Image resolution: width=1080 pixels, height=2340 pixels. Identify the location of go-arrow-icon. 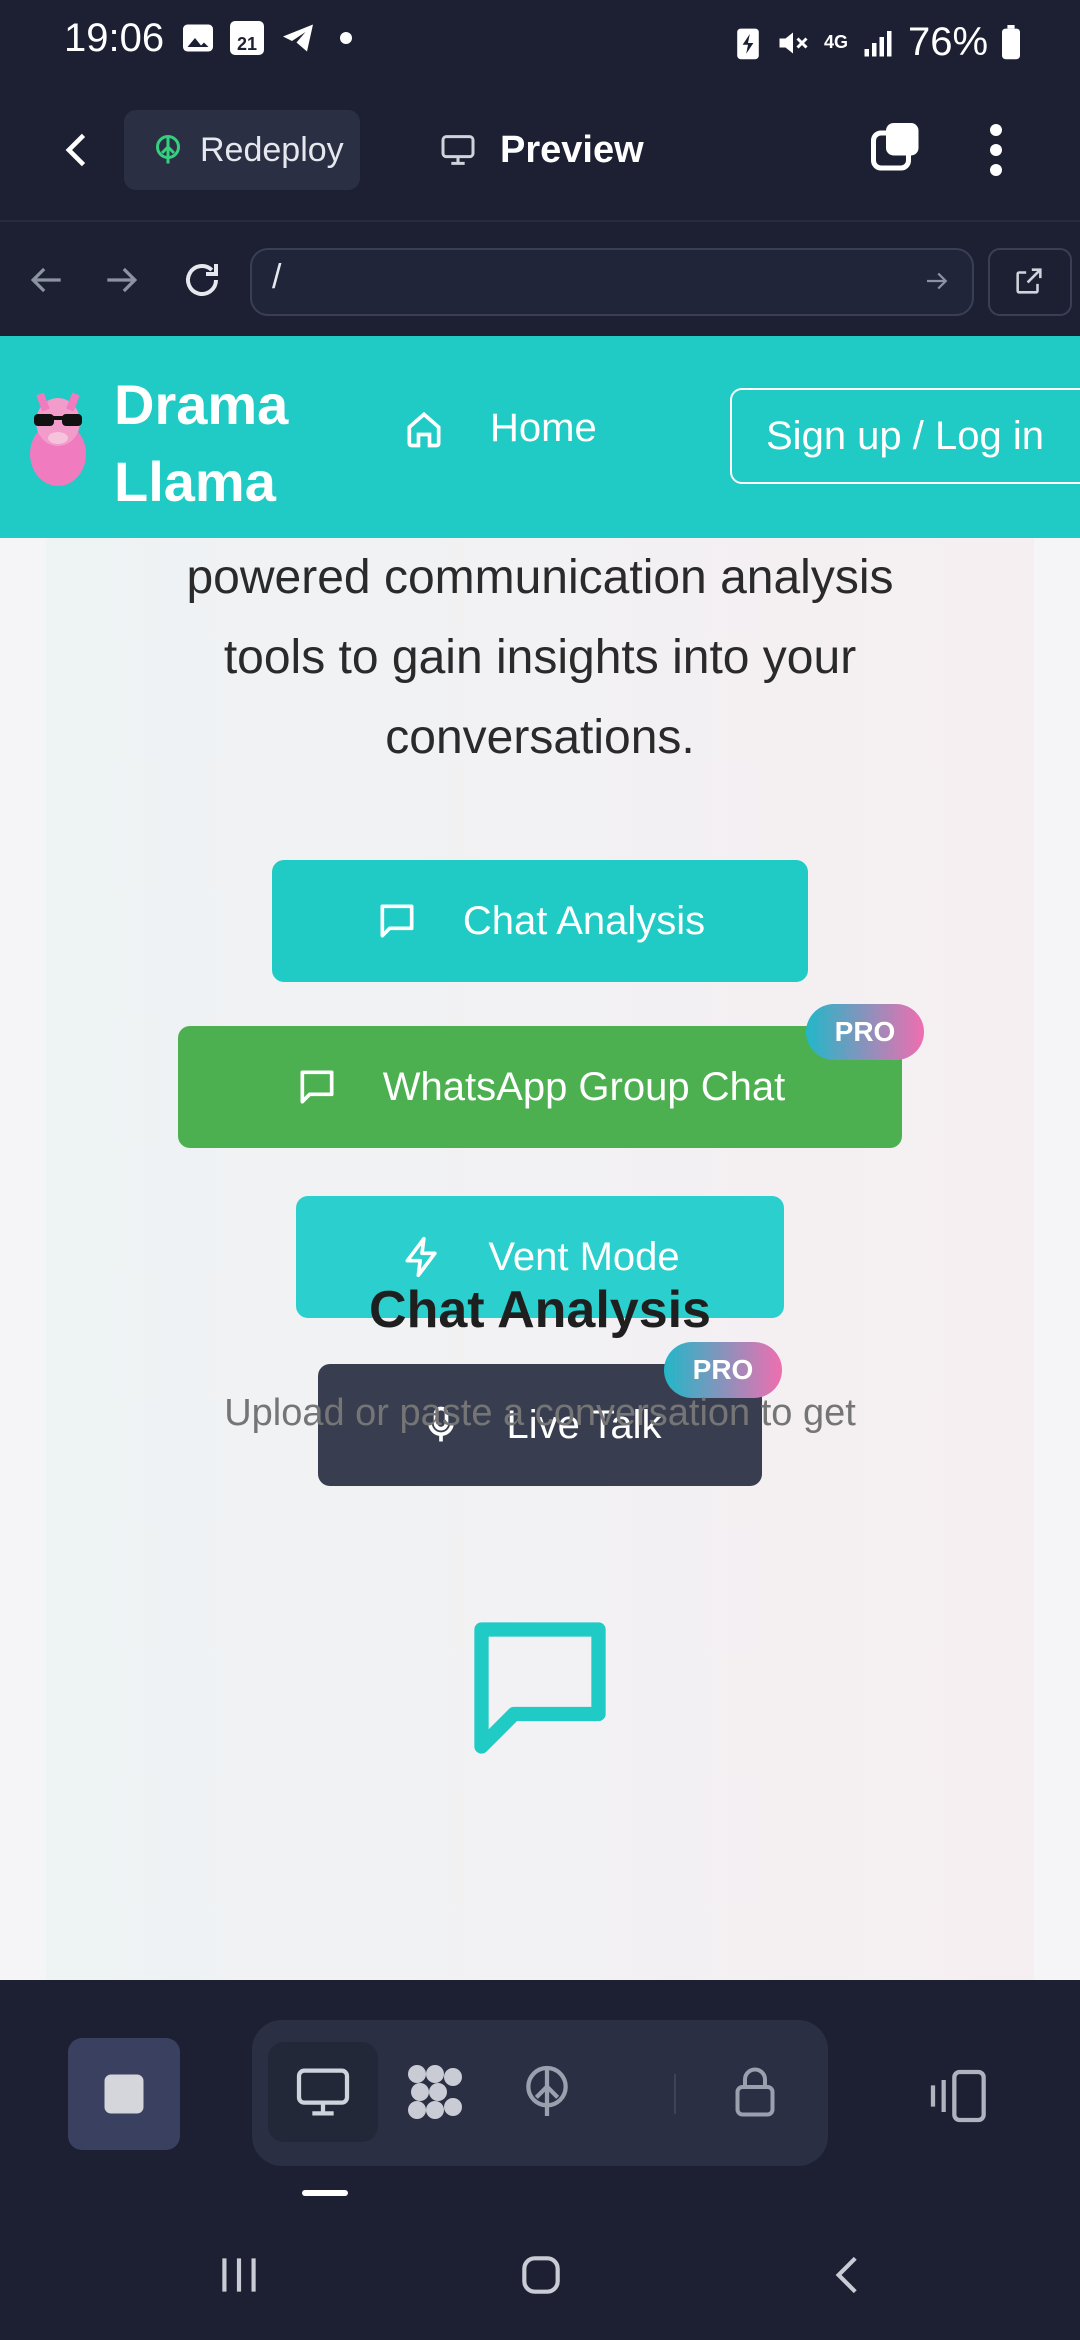
(937, 281).